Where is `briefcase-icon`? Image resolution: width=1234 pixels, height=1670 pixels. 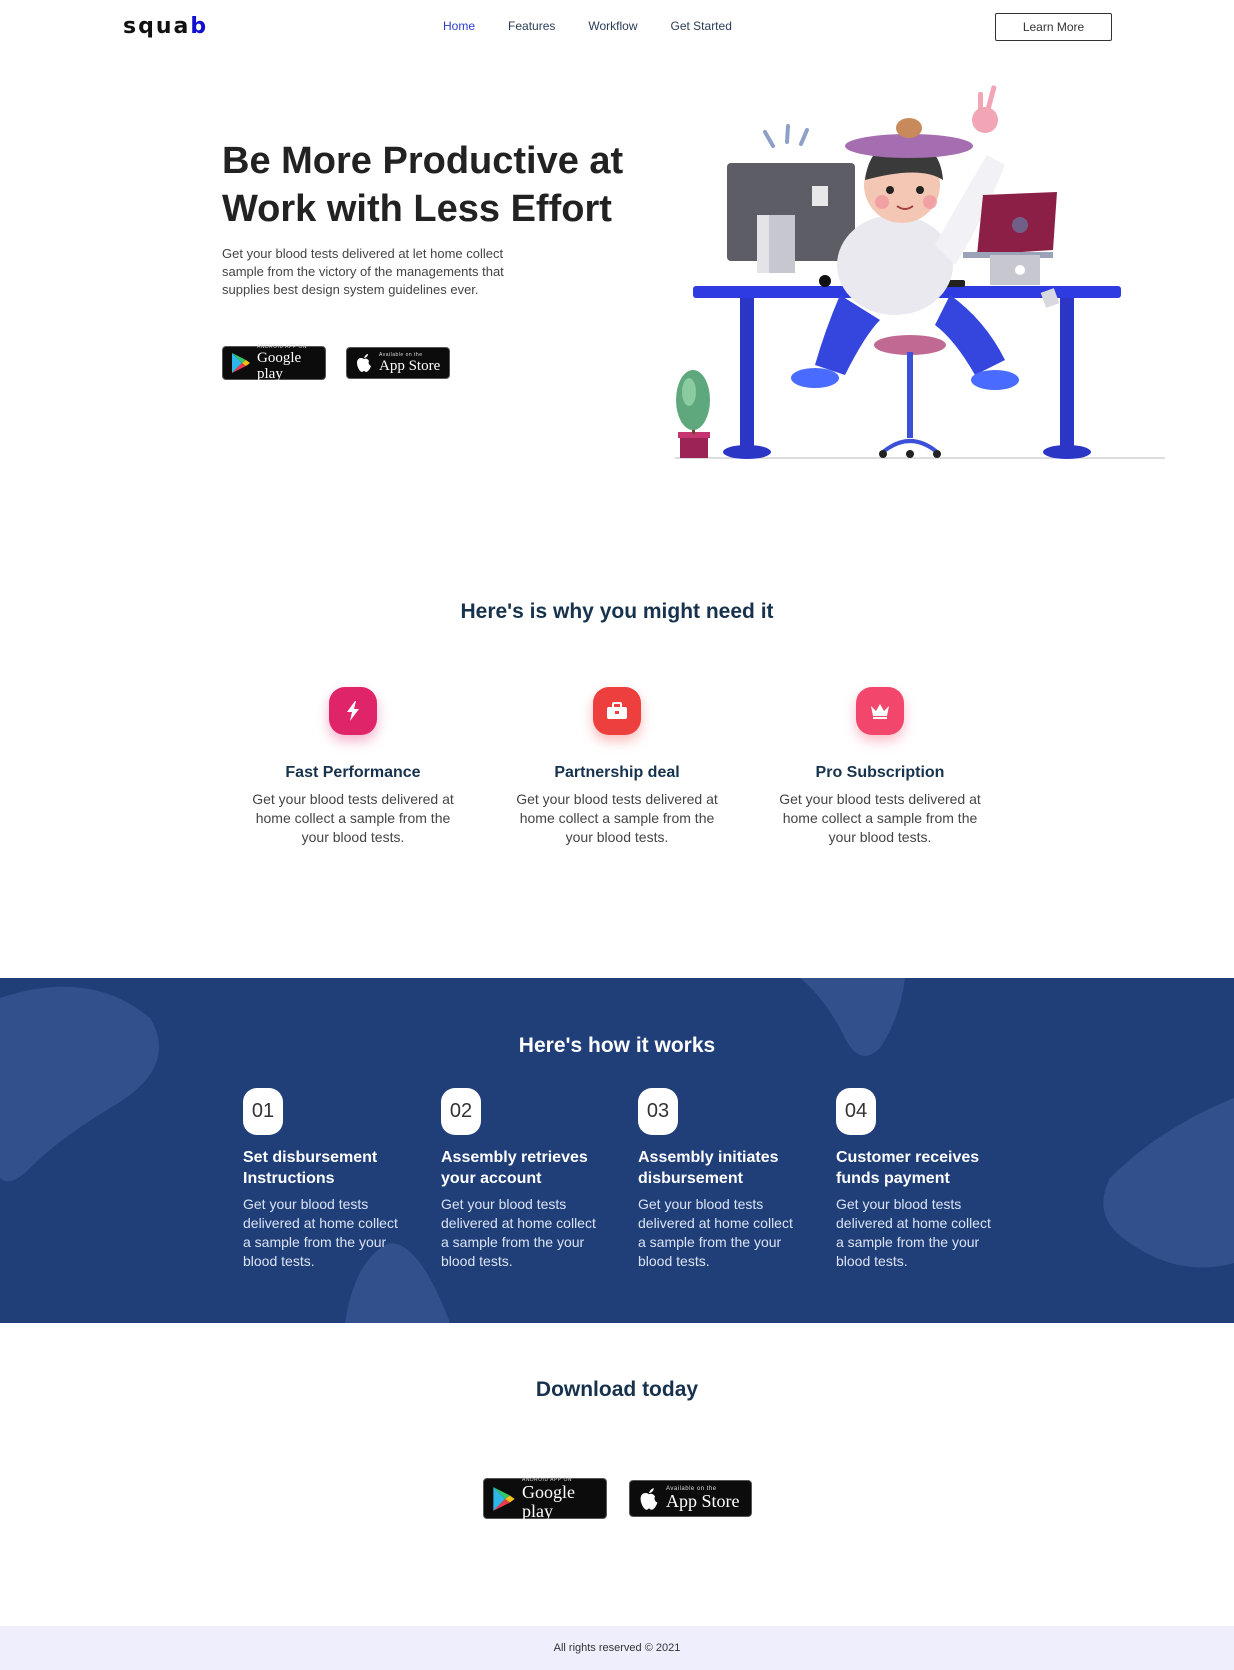 briefcase-icon is located at coordinates (617, 711).